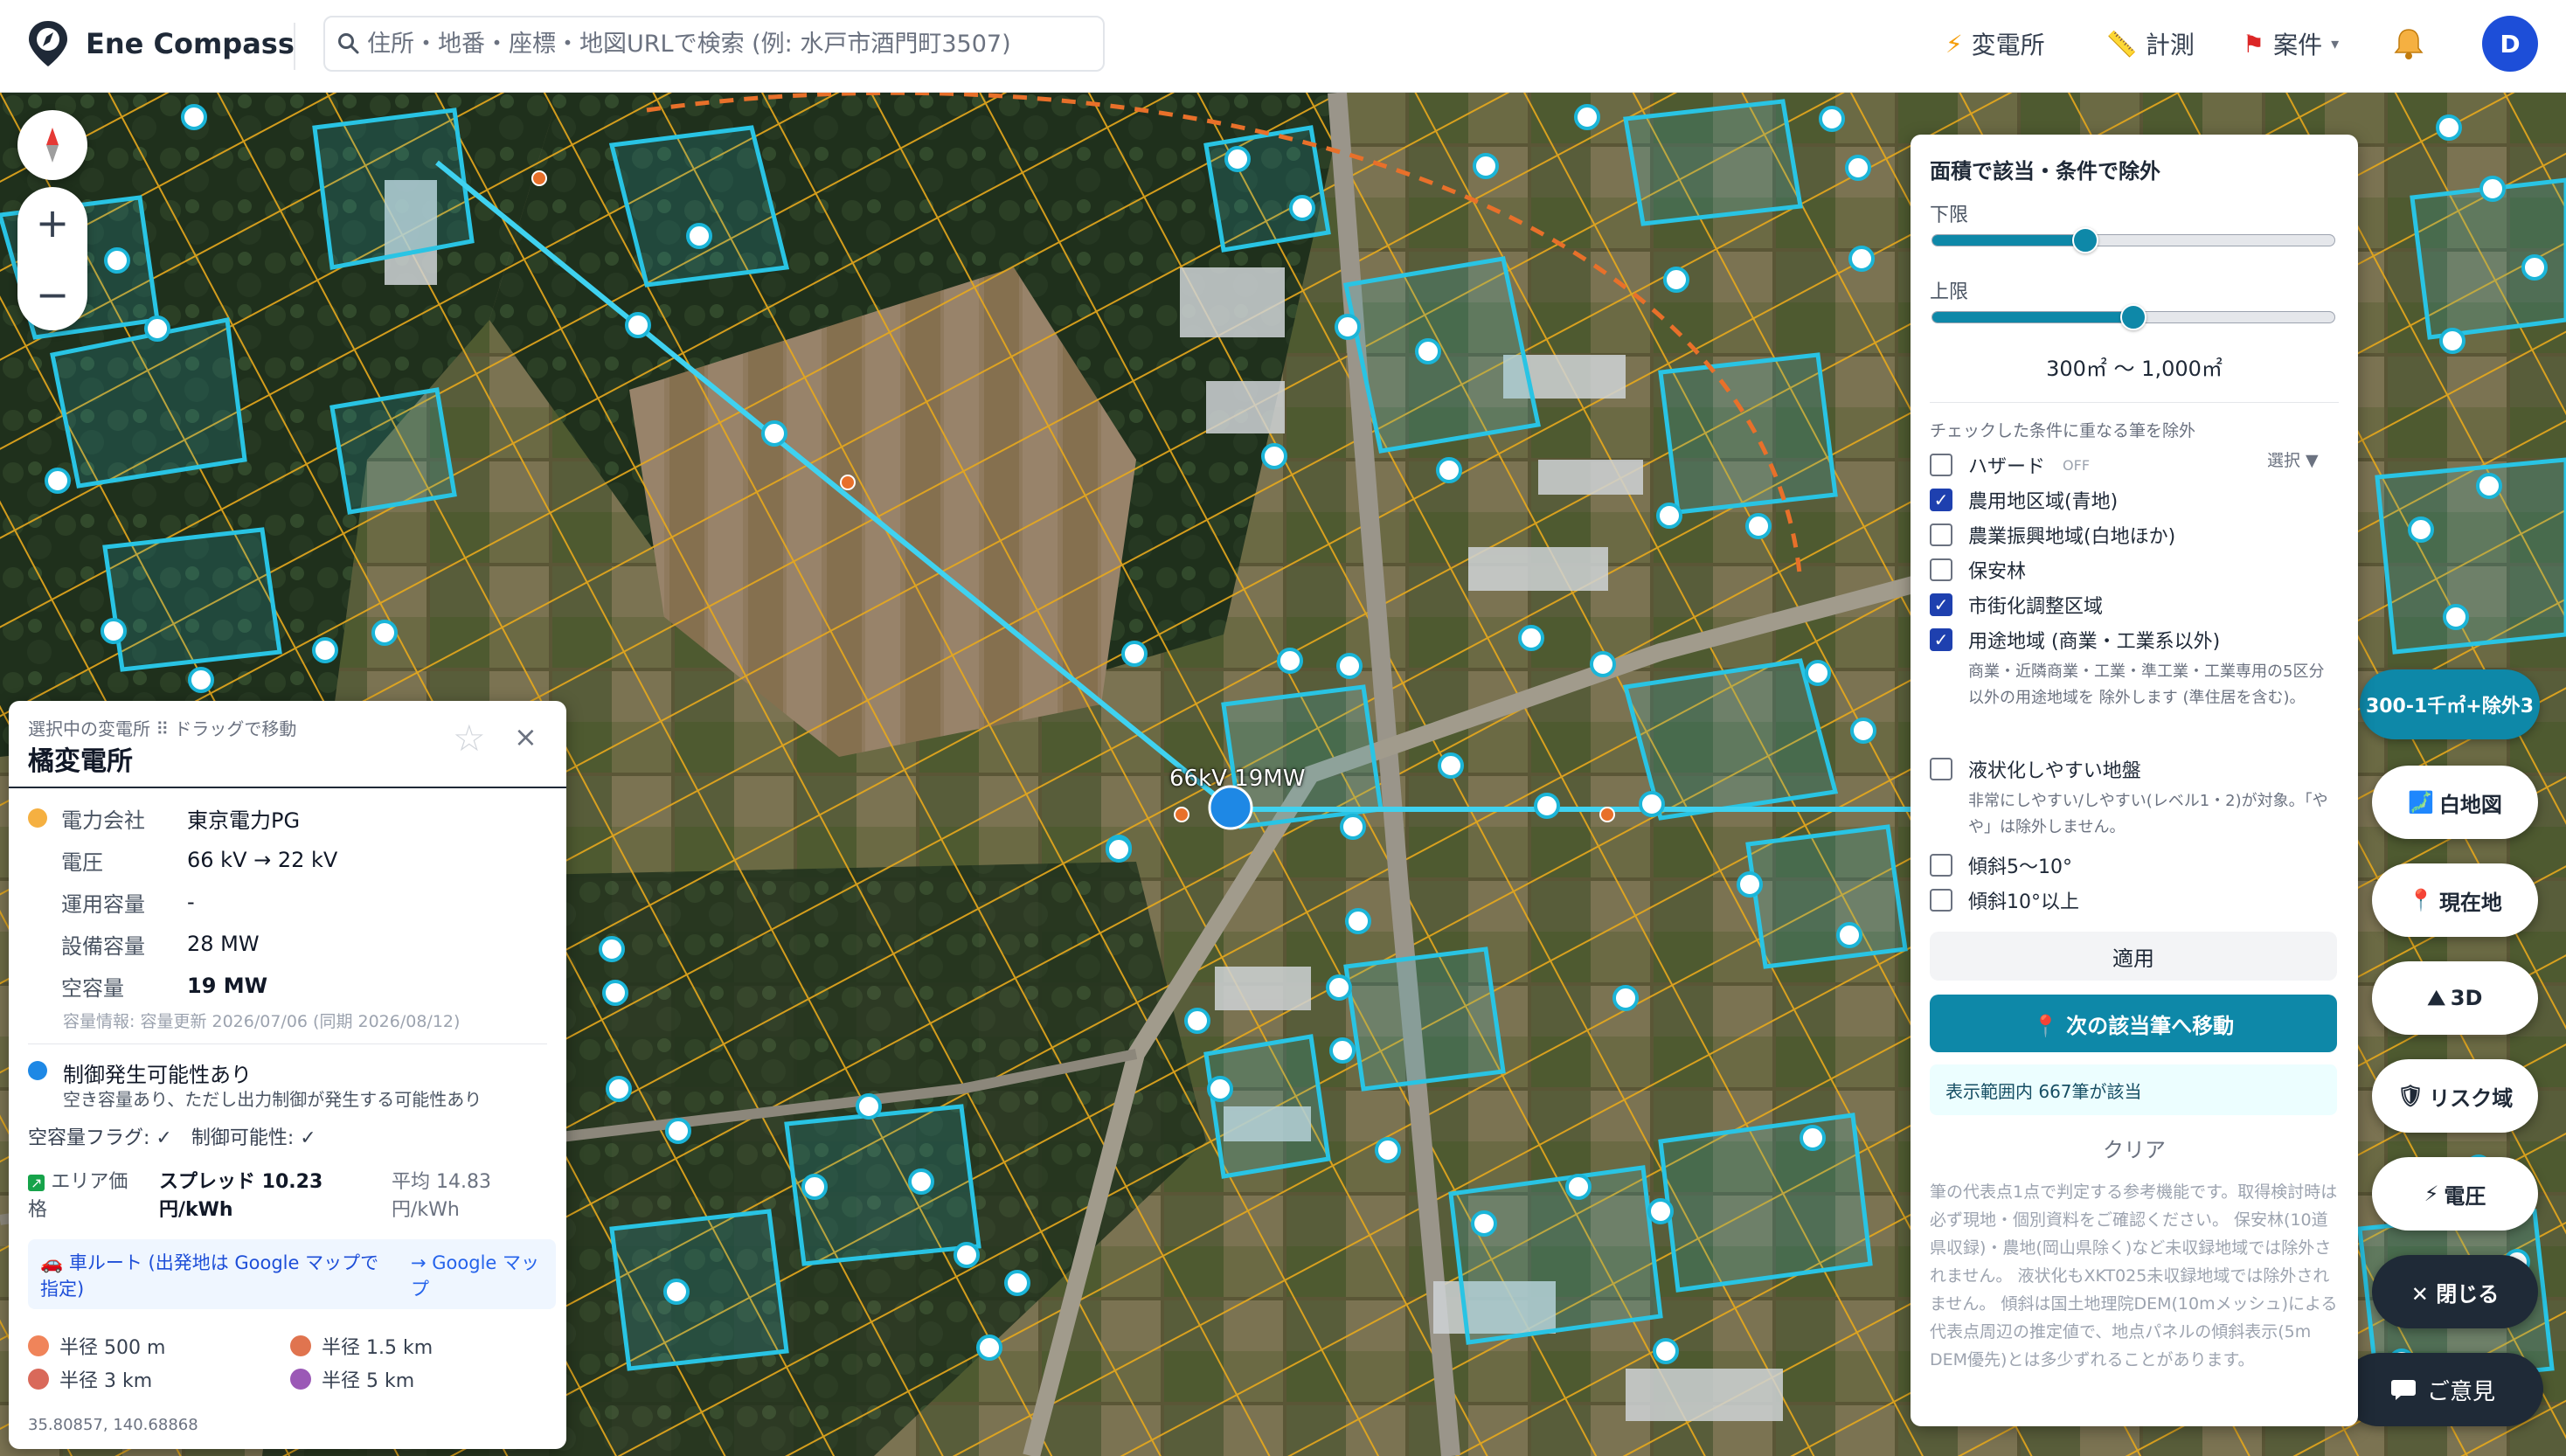 The height and width of the screenshot is (1456, 2566). I want to click on next-parcel-button: 📍 次の該当筆へ移動, so click(2133, 1023).